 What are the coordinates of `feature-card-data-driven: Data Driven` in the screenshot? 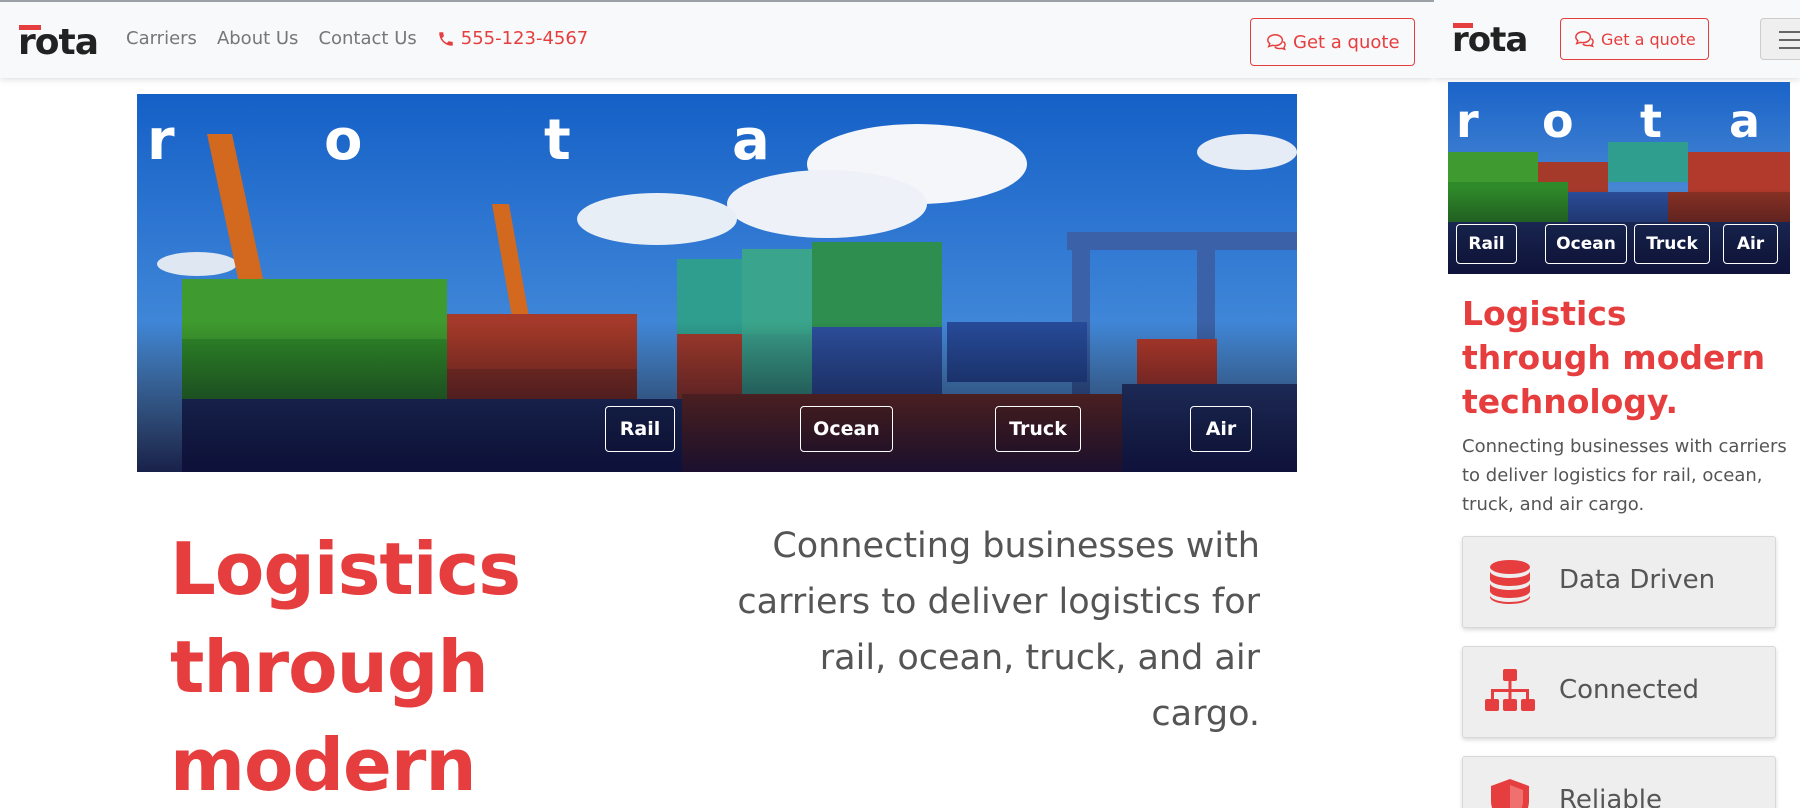 It's located at (1619, 582).